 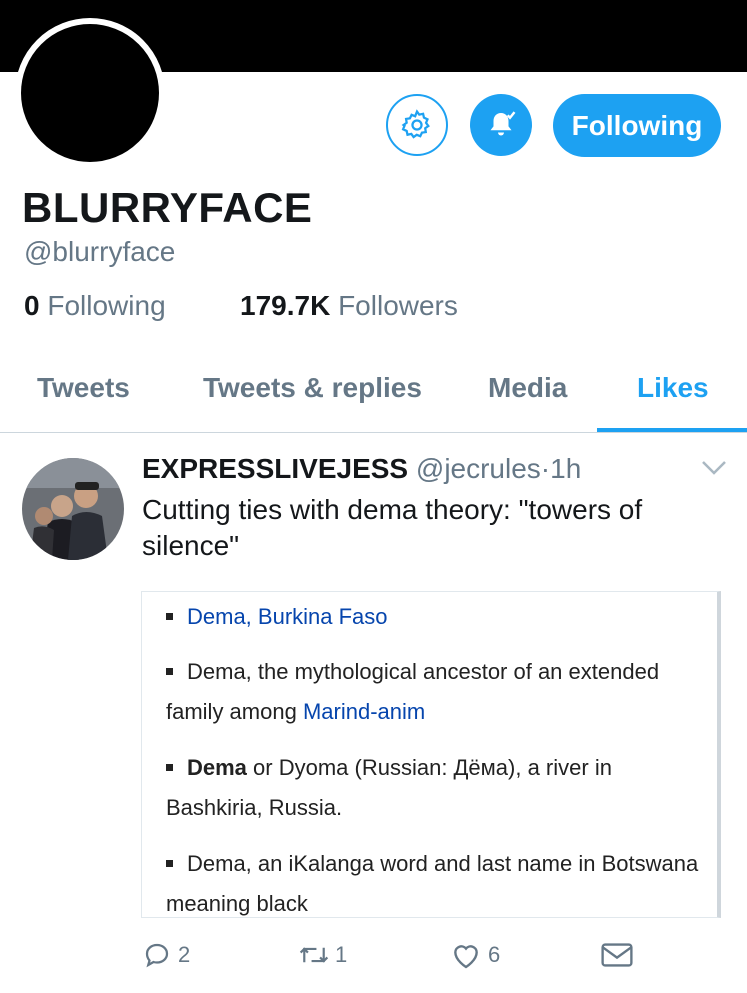 I want to click on heart-icon, so click(x=466, y=957).